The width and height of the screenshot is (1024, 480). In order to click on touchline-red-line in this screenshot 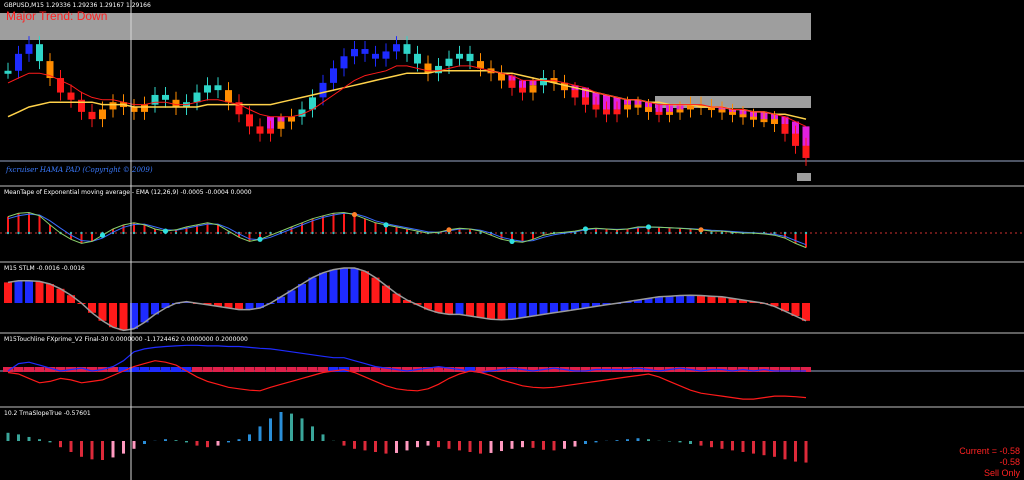, I will do `click(407, 380)`.